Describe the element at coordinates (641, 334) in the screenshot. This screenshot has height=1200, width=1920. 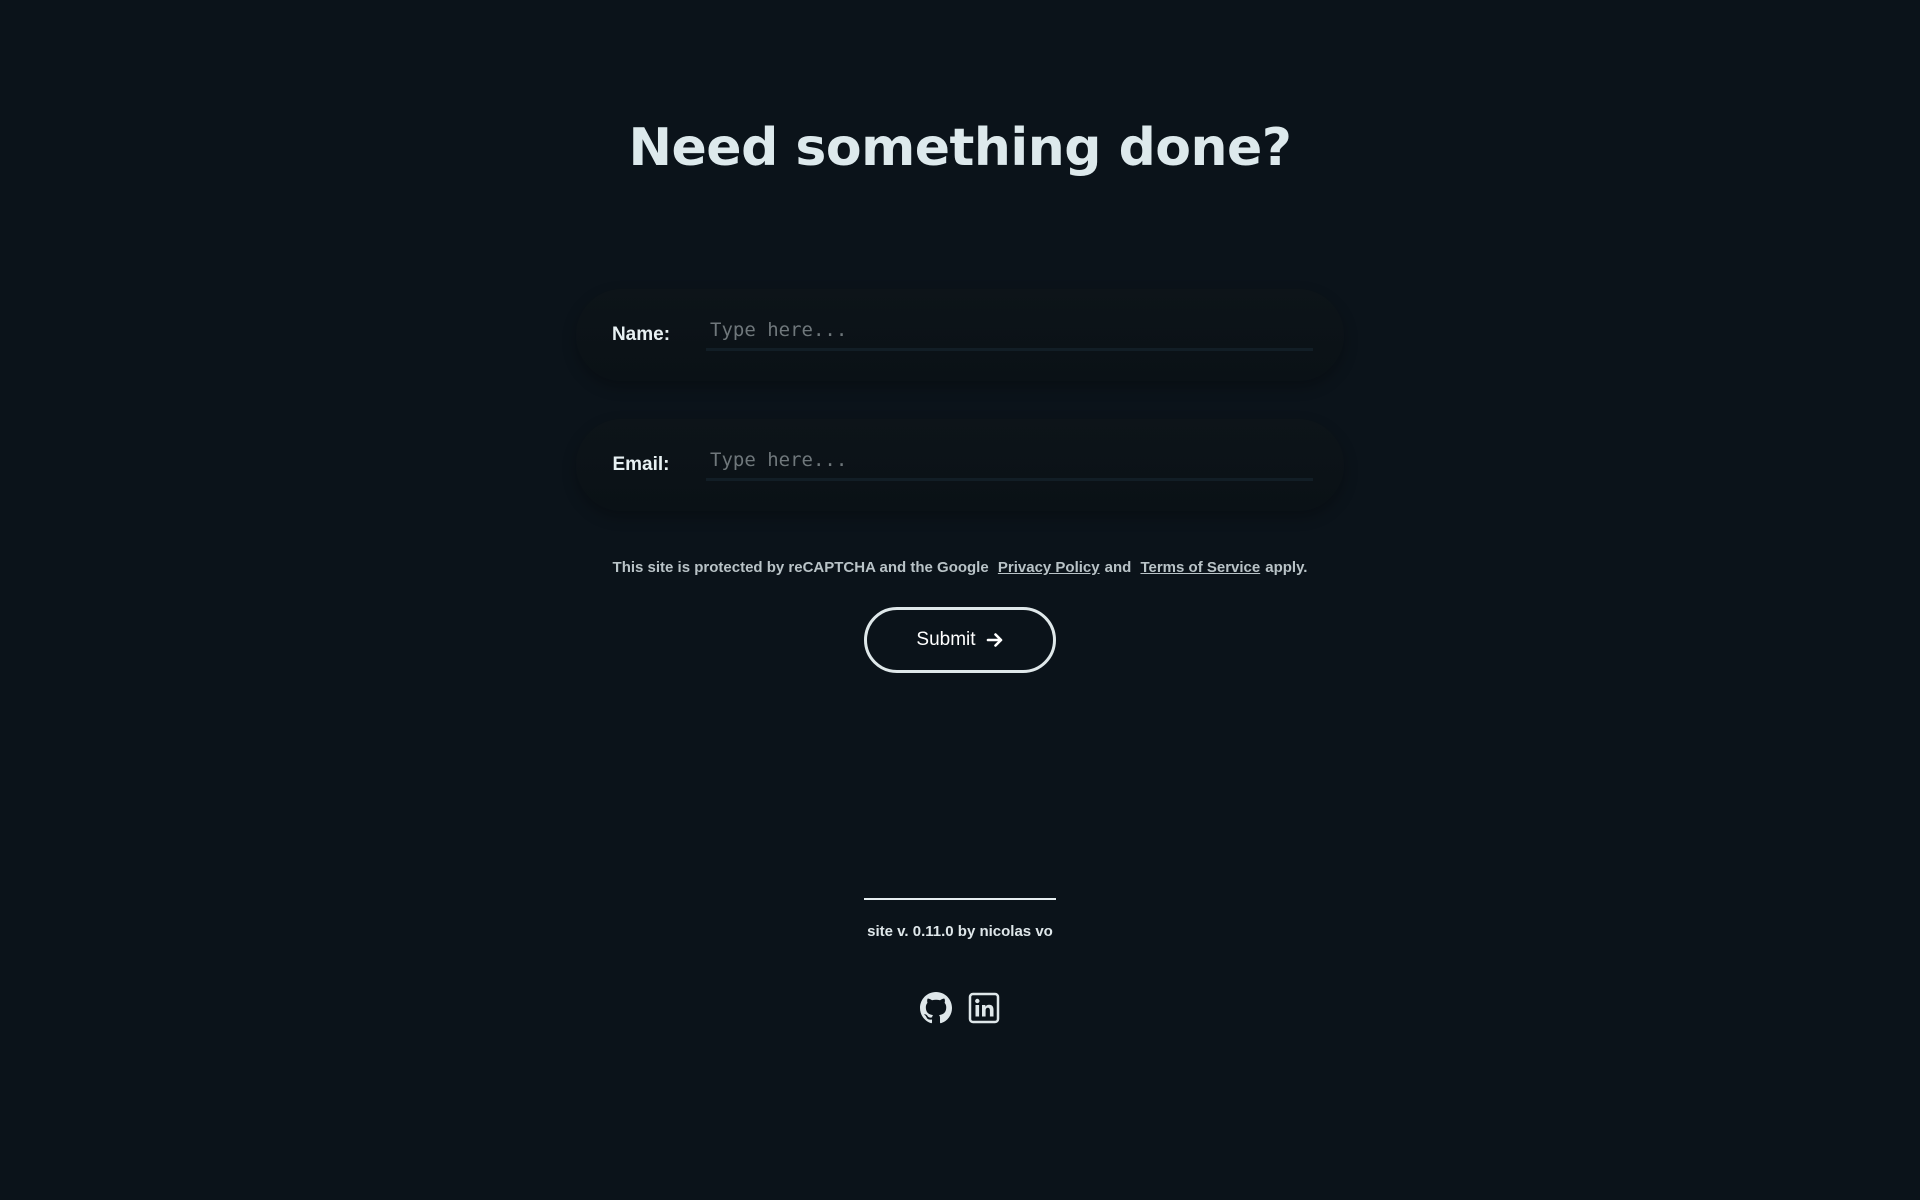
I see `name-label: Name:` at that location.